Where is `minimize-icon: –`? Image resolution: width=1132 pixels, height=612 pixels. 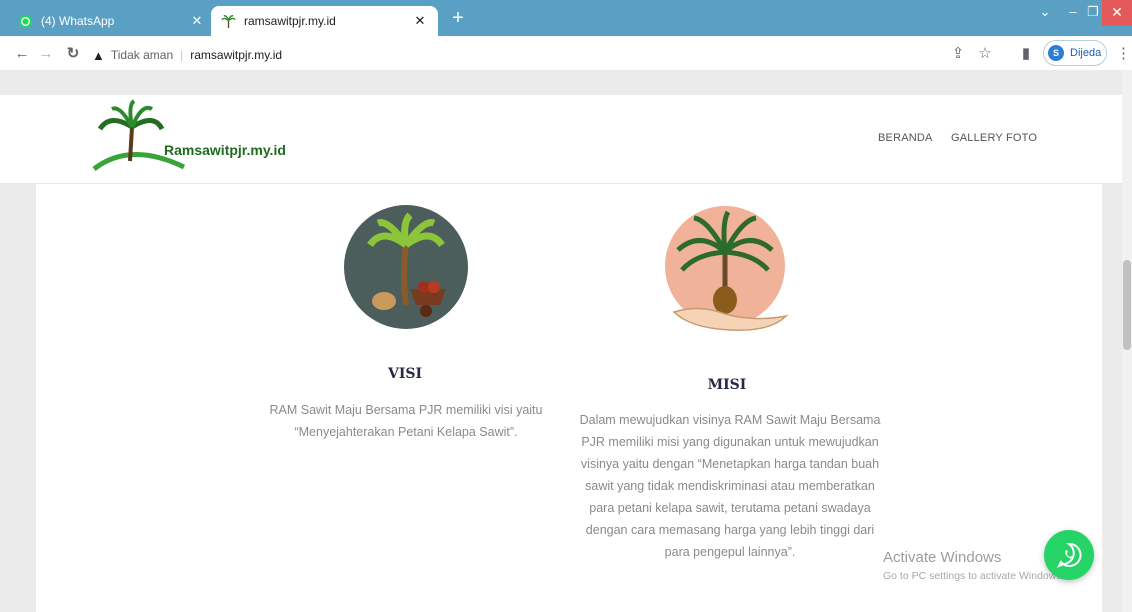 minimize-icon: – is located at coordinates (1073, 13).